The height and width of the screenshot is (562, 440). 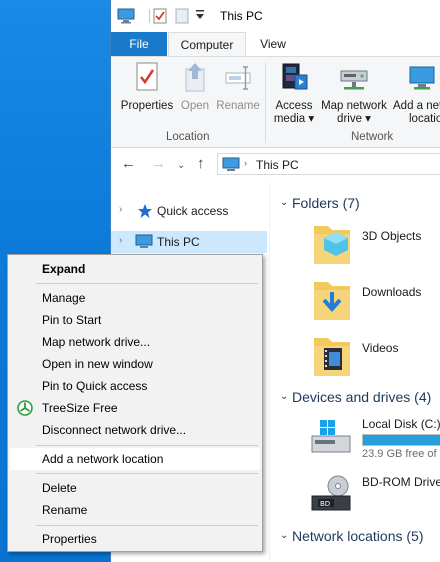 I want to click on menu-label-treesize-free: TreeSize Free, so click(x=80, y=408).